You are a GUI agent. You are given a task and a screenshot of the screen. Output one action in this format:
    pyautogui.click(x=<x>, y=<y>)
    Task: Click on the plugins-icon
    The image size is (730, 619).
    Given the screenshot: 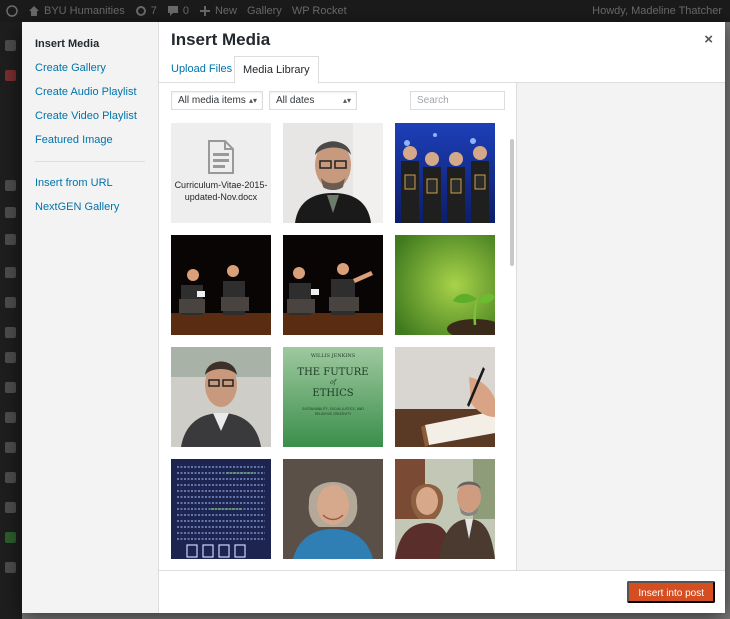 What is the action you would take?
    pyautogui.click(x=10, y=302)
    